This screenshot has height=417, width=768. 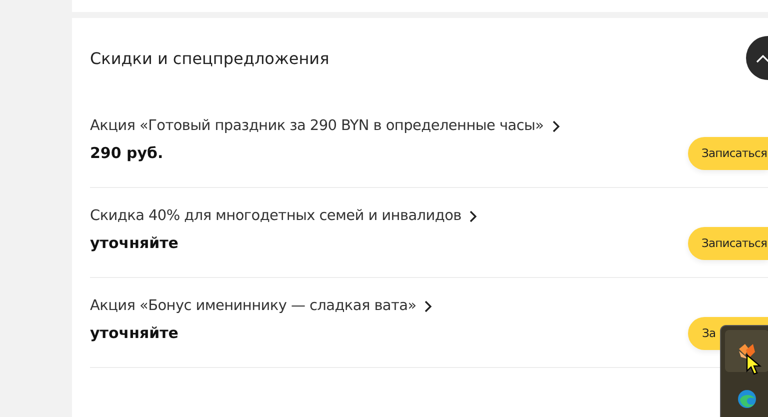 I want to click on section-title: Скидки и спецпредложения, so click(x=210, y=58).